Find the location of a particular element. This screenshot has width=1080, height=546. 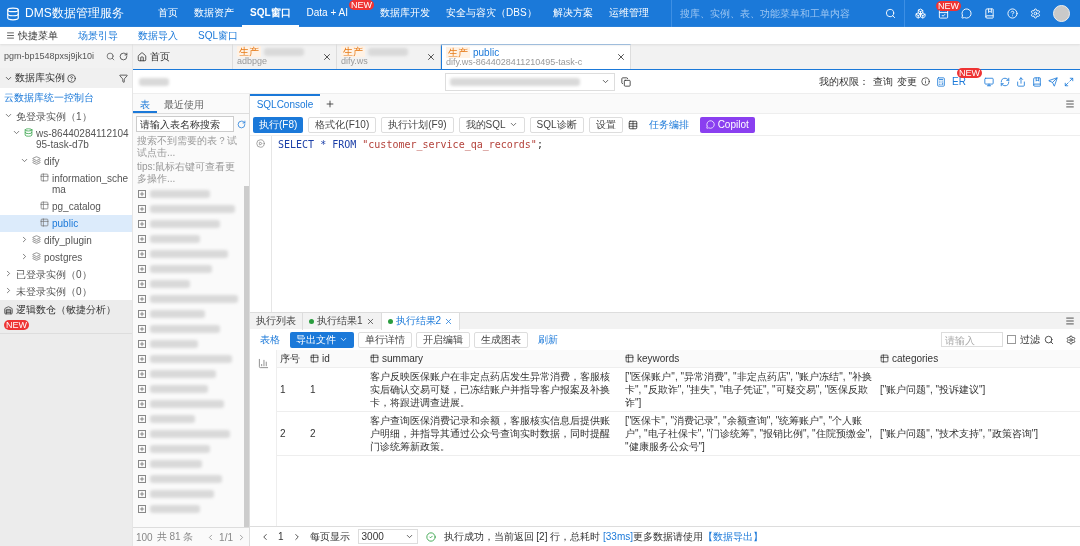

search-icon is located at coordinates (1049, 339).